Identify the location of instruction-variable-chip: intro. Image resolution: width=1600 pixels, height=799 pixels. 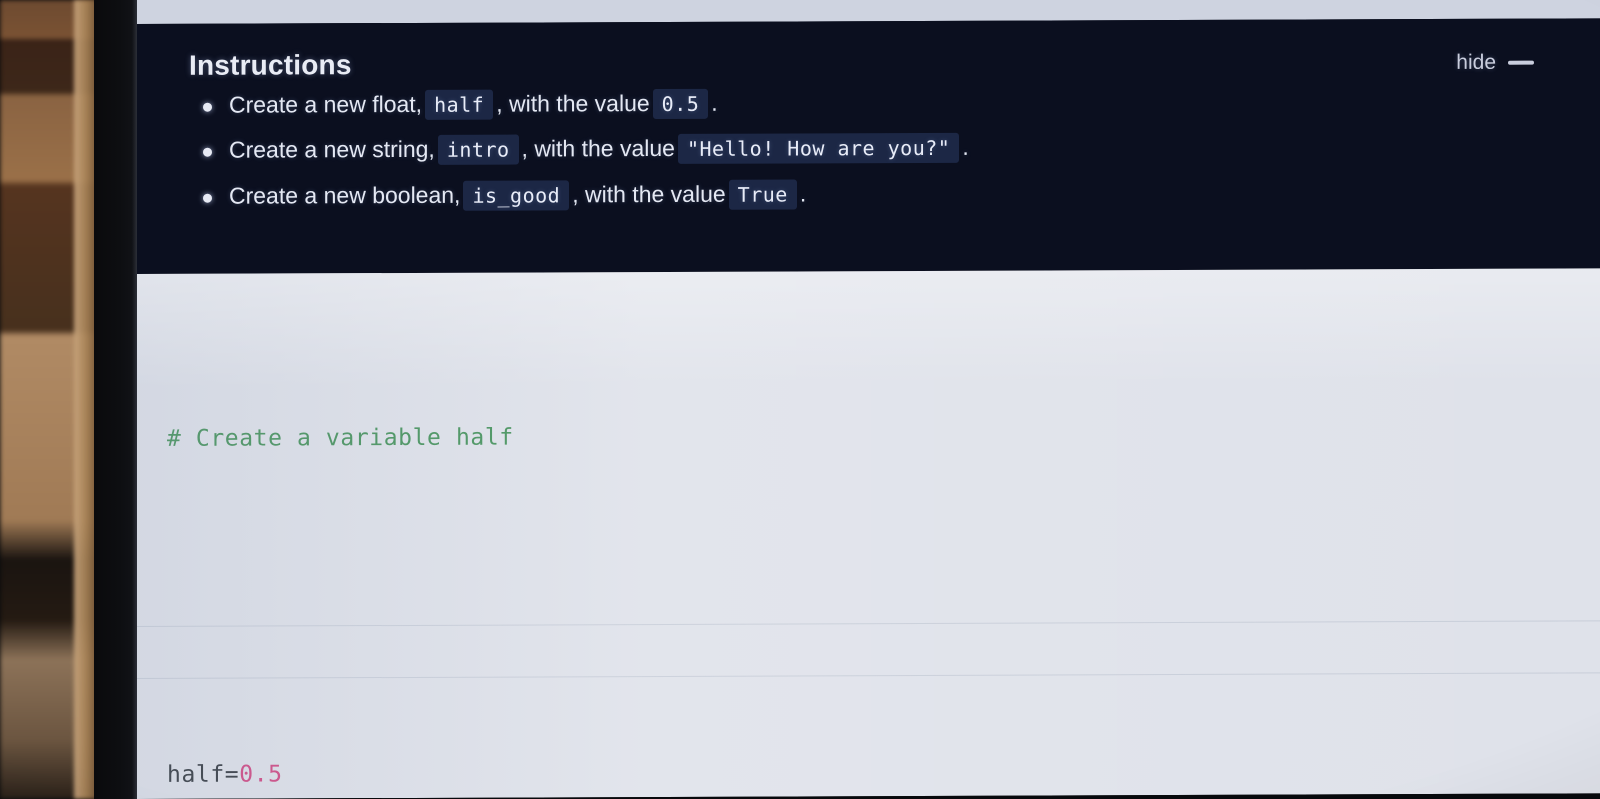
(478, 150).